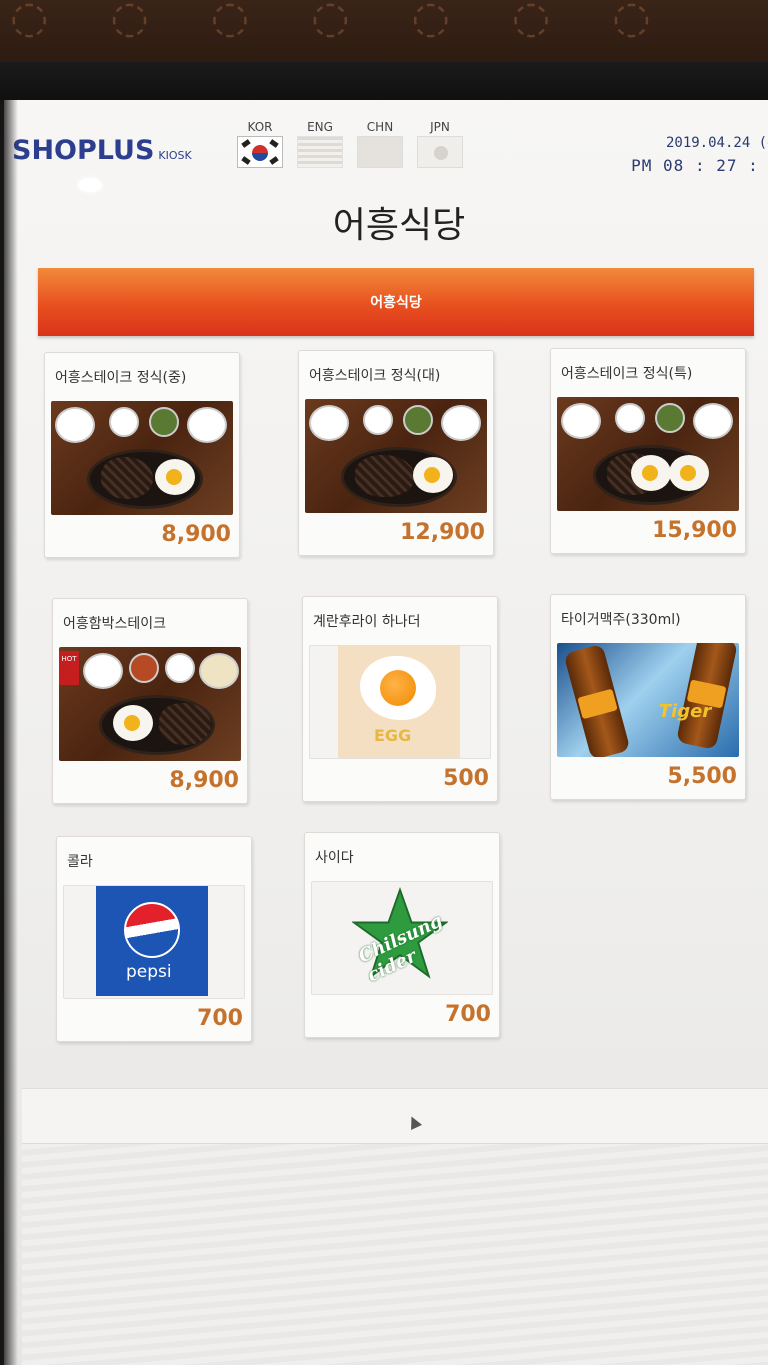 This screenshot has height=1365, width=768. Describe the element at coordinates (83, 150) in the screenshot. I see `logo-main-text: SHOPLUS` at that location.